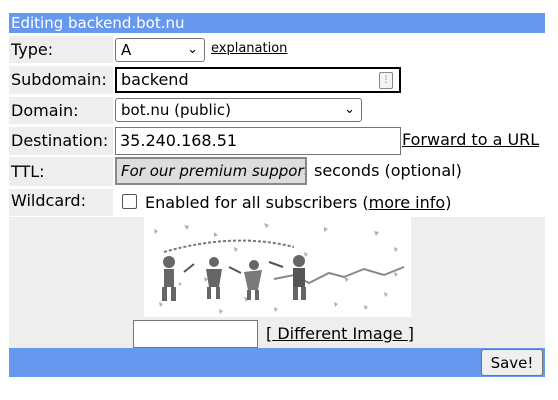 The width and height of the screenshot is (558, 400). Describe the element at coordinates (258, 141) in the screenshot. I see `destination-input: 35.240.168.51` at that location.